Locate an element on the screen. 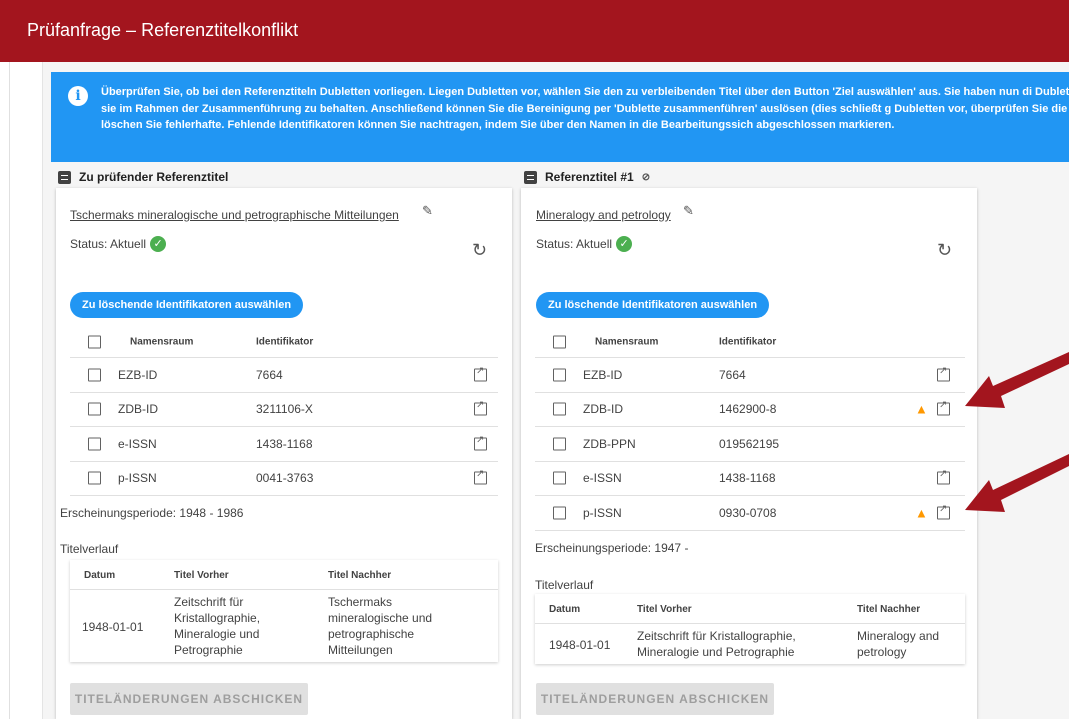 This screenshot has width=1069, height=719. table-row: p-ISSN 0930-0708 ▲ is located at coordinates (750, 513).